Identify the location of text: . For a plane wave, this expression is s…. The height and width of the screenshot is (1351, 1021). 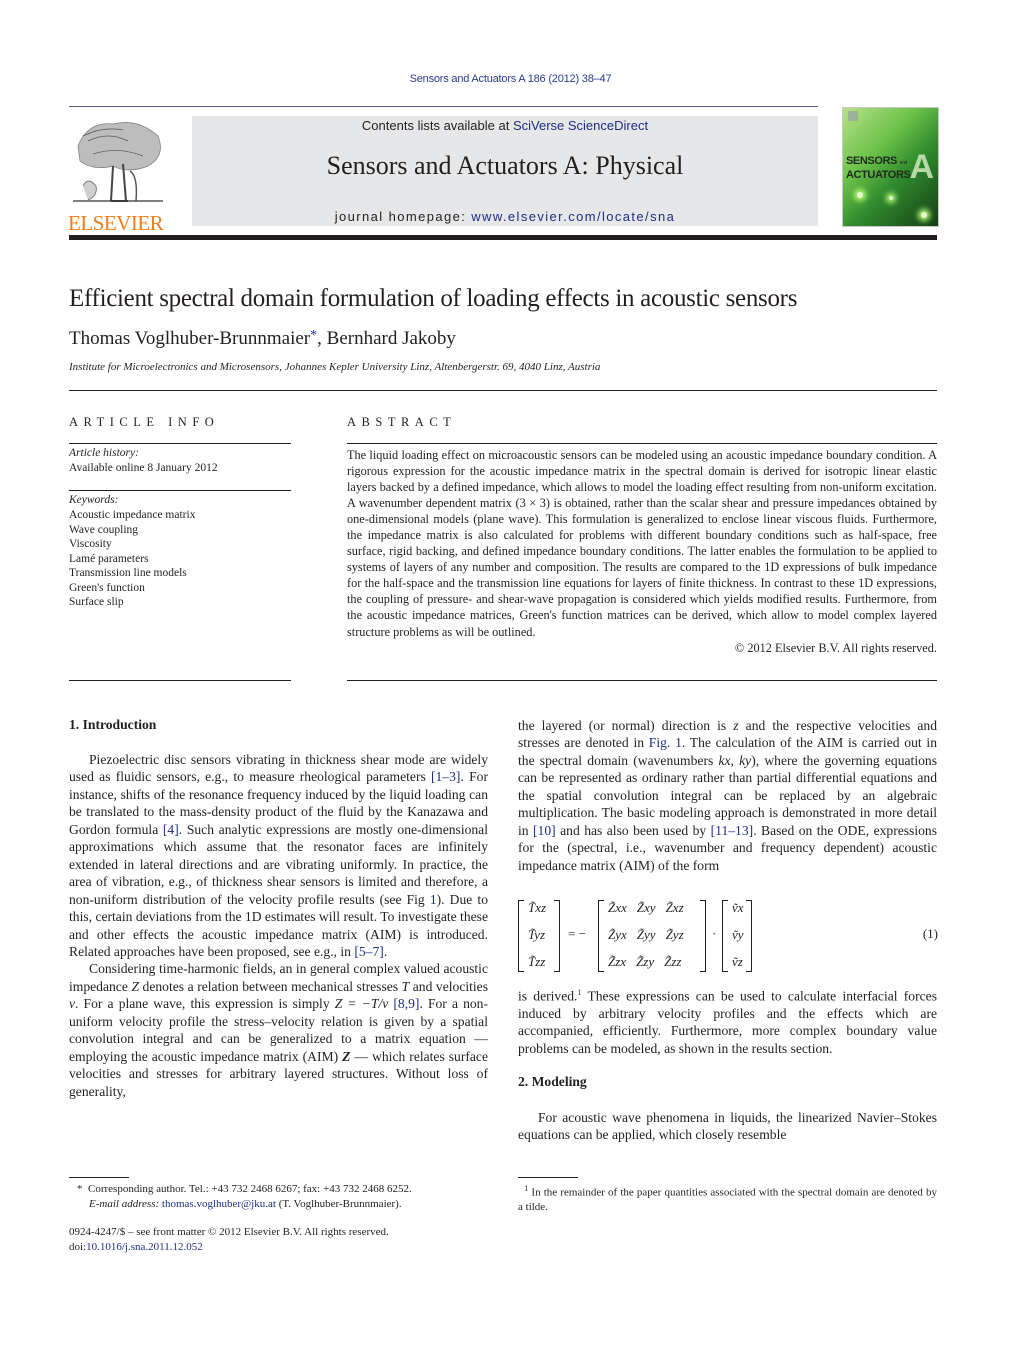
(205, 1004).